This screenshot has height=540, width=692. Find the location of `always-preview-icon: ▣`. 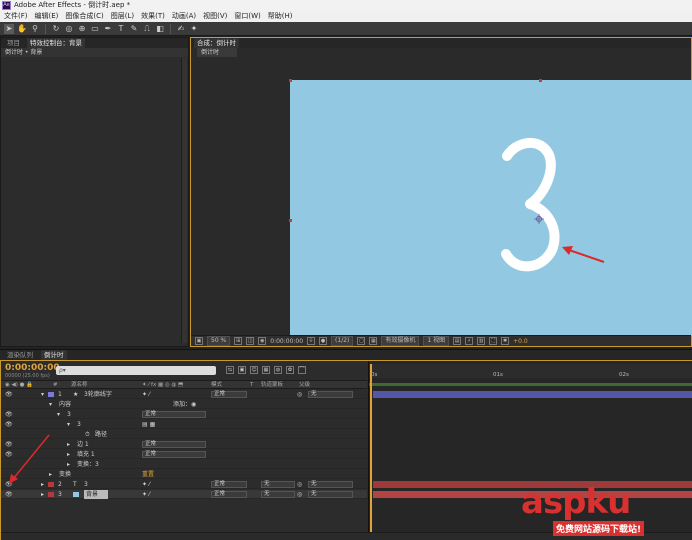

always-preview-icon: ▣ is located at coordinates (199, 341).